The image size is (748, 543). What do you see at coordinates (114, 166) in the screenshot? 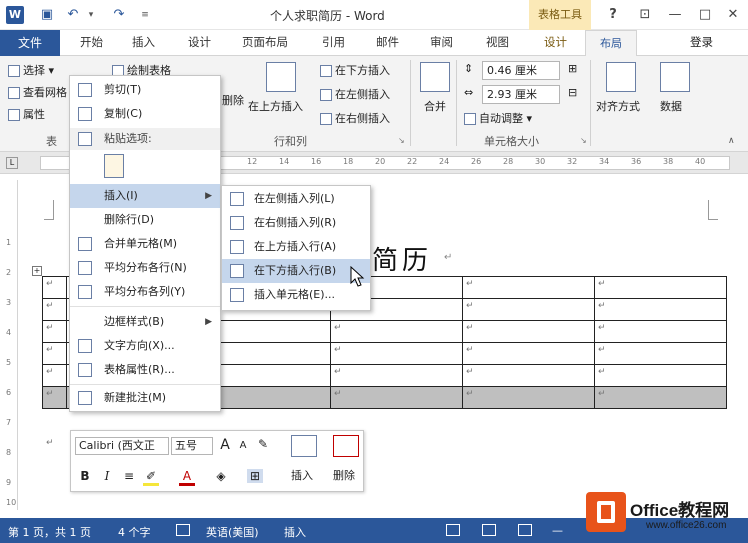
I see `paste-keep-formatting-icon` at bounding box center [114, 166].